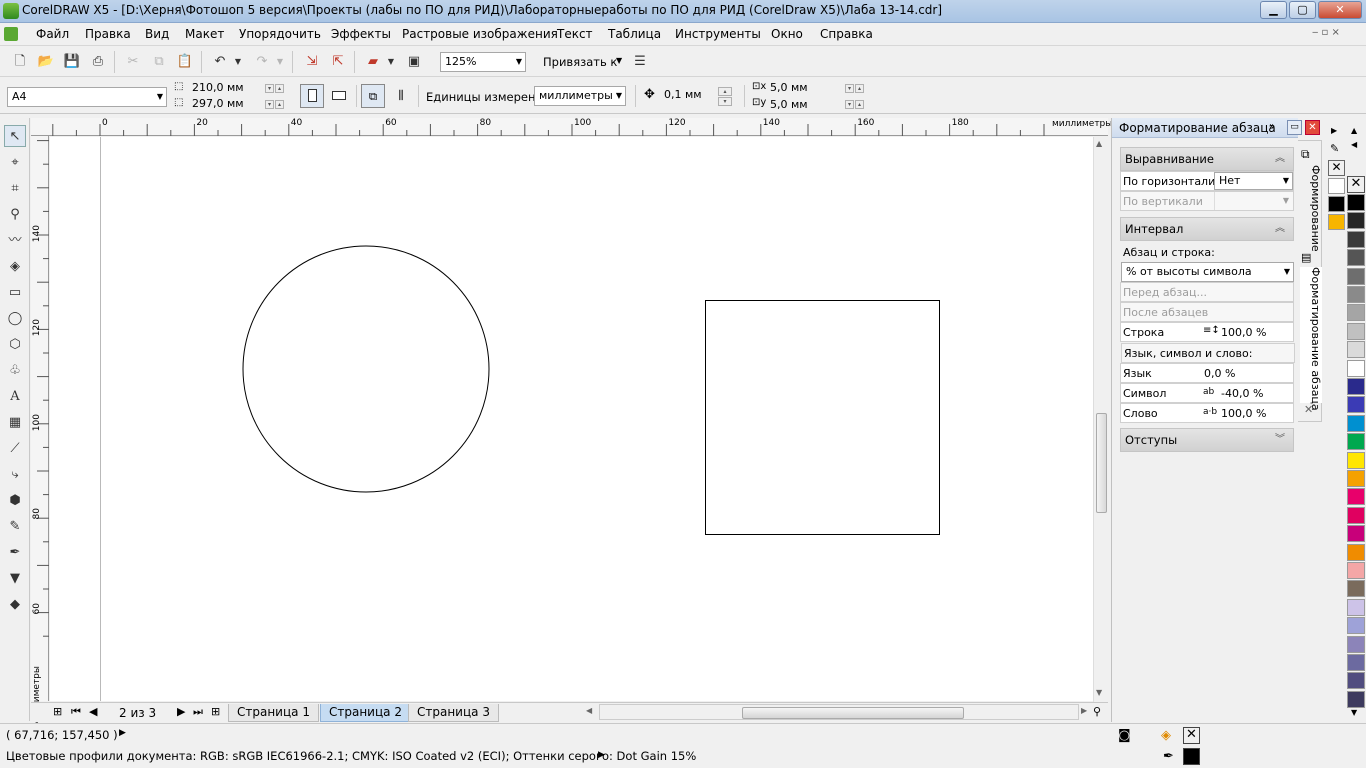 Image resolution: width=1366 pixels, height=768 pixels. I want to click on basic-shapes-icon: ♧, so click(15, 371).